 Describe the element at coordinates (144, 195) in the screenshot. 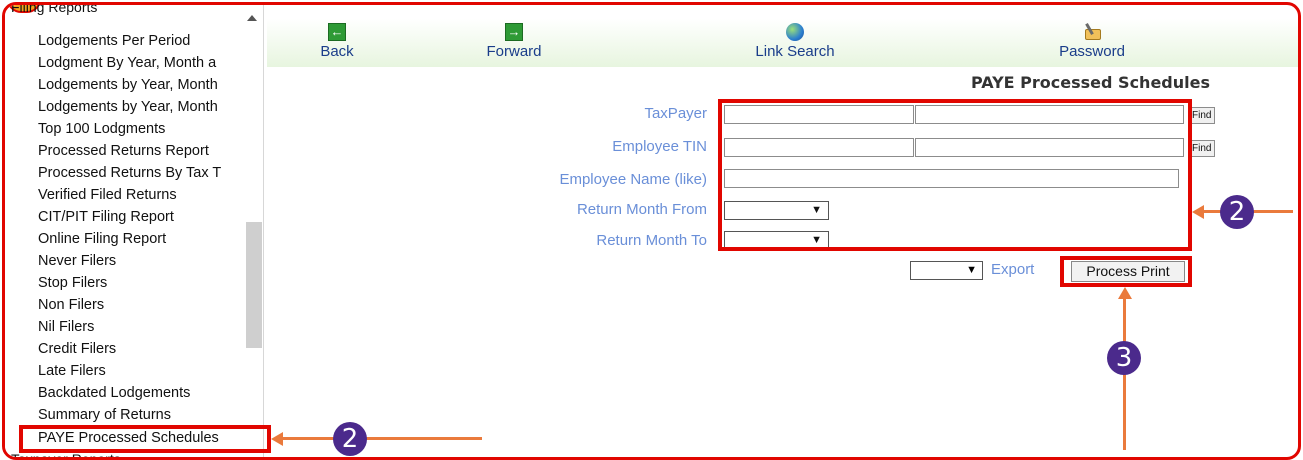

I see `sidebar-item-verified-filed-returns: Verified Filed Returns` at that location.